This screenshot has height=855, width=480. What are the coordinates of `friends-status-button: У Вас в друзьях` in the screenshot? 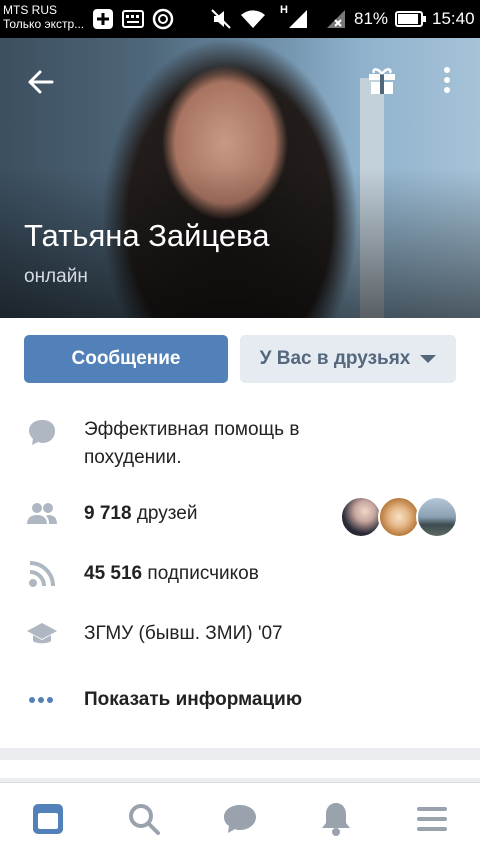 It's located at (348, 359).